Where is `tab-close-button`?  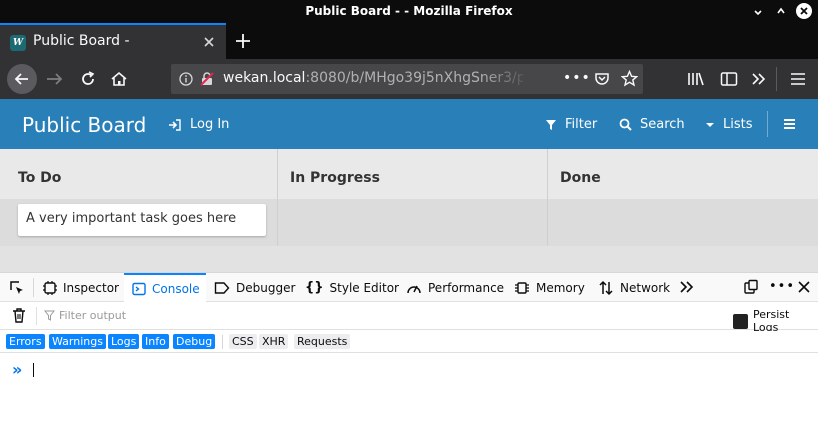
tab-close-button is located at coordinates (209, 42).